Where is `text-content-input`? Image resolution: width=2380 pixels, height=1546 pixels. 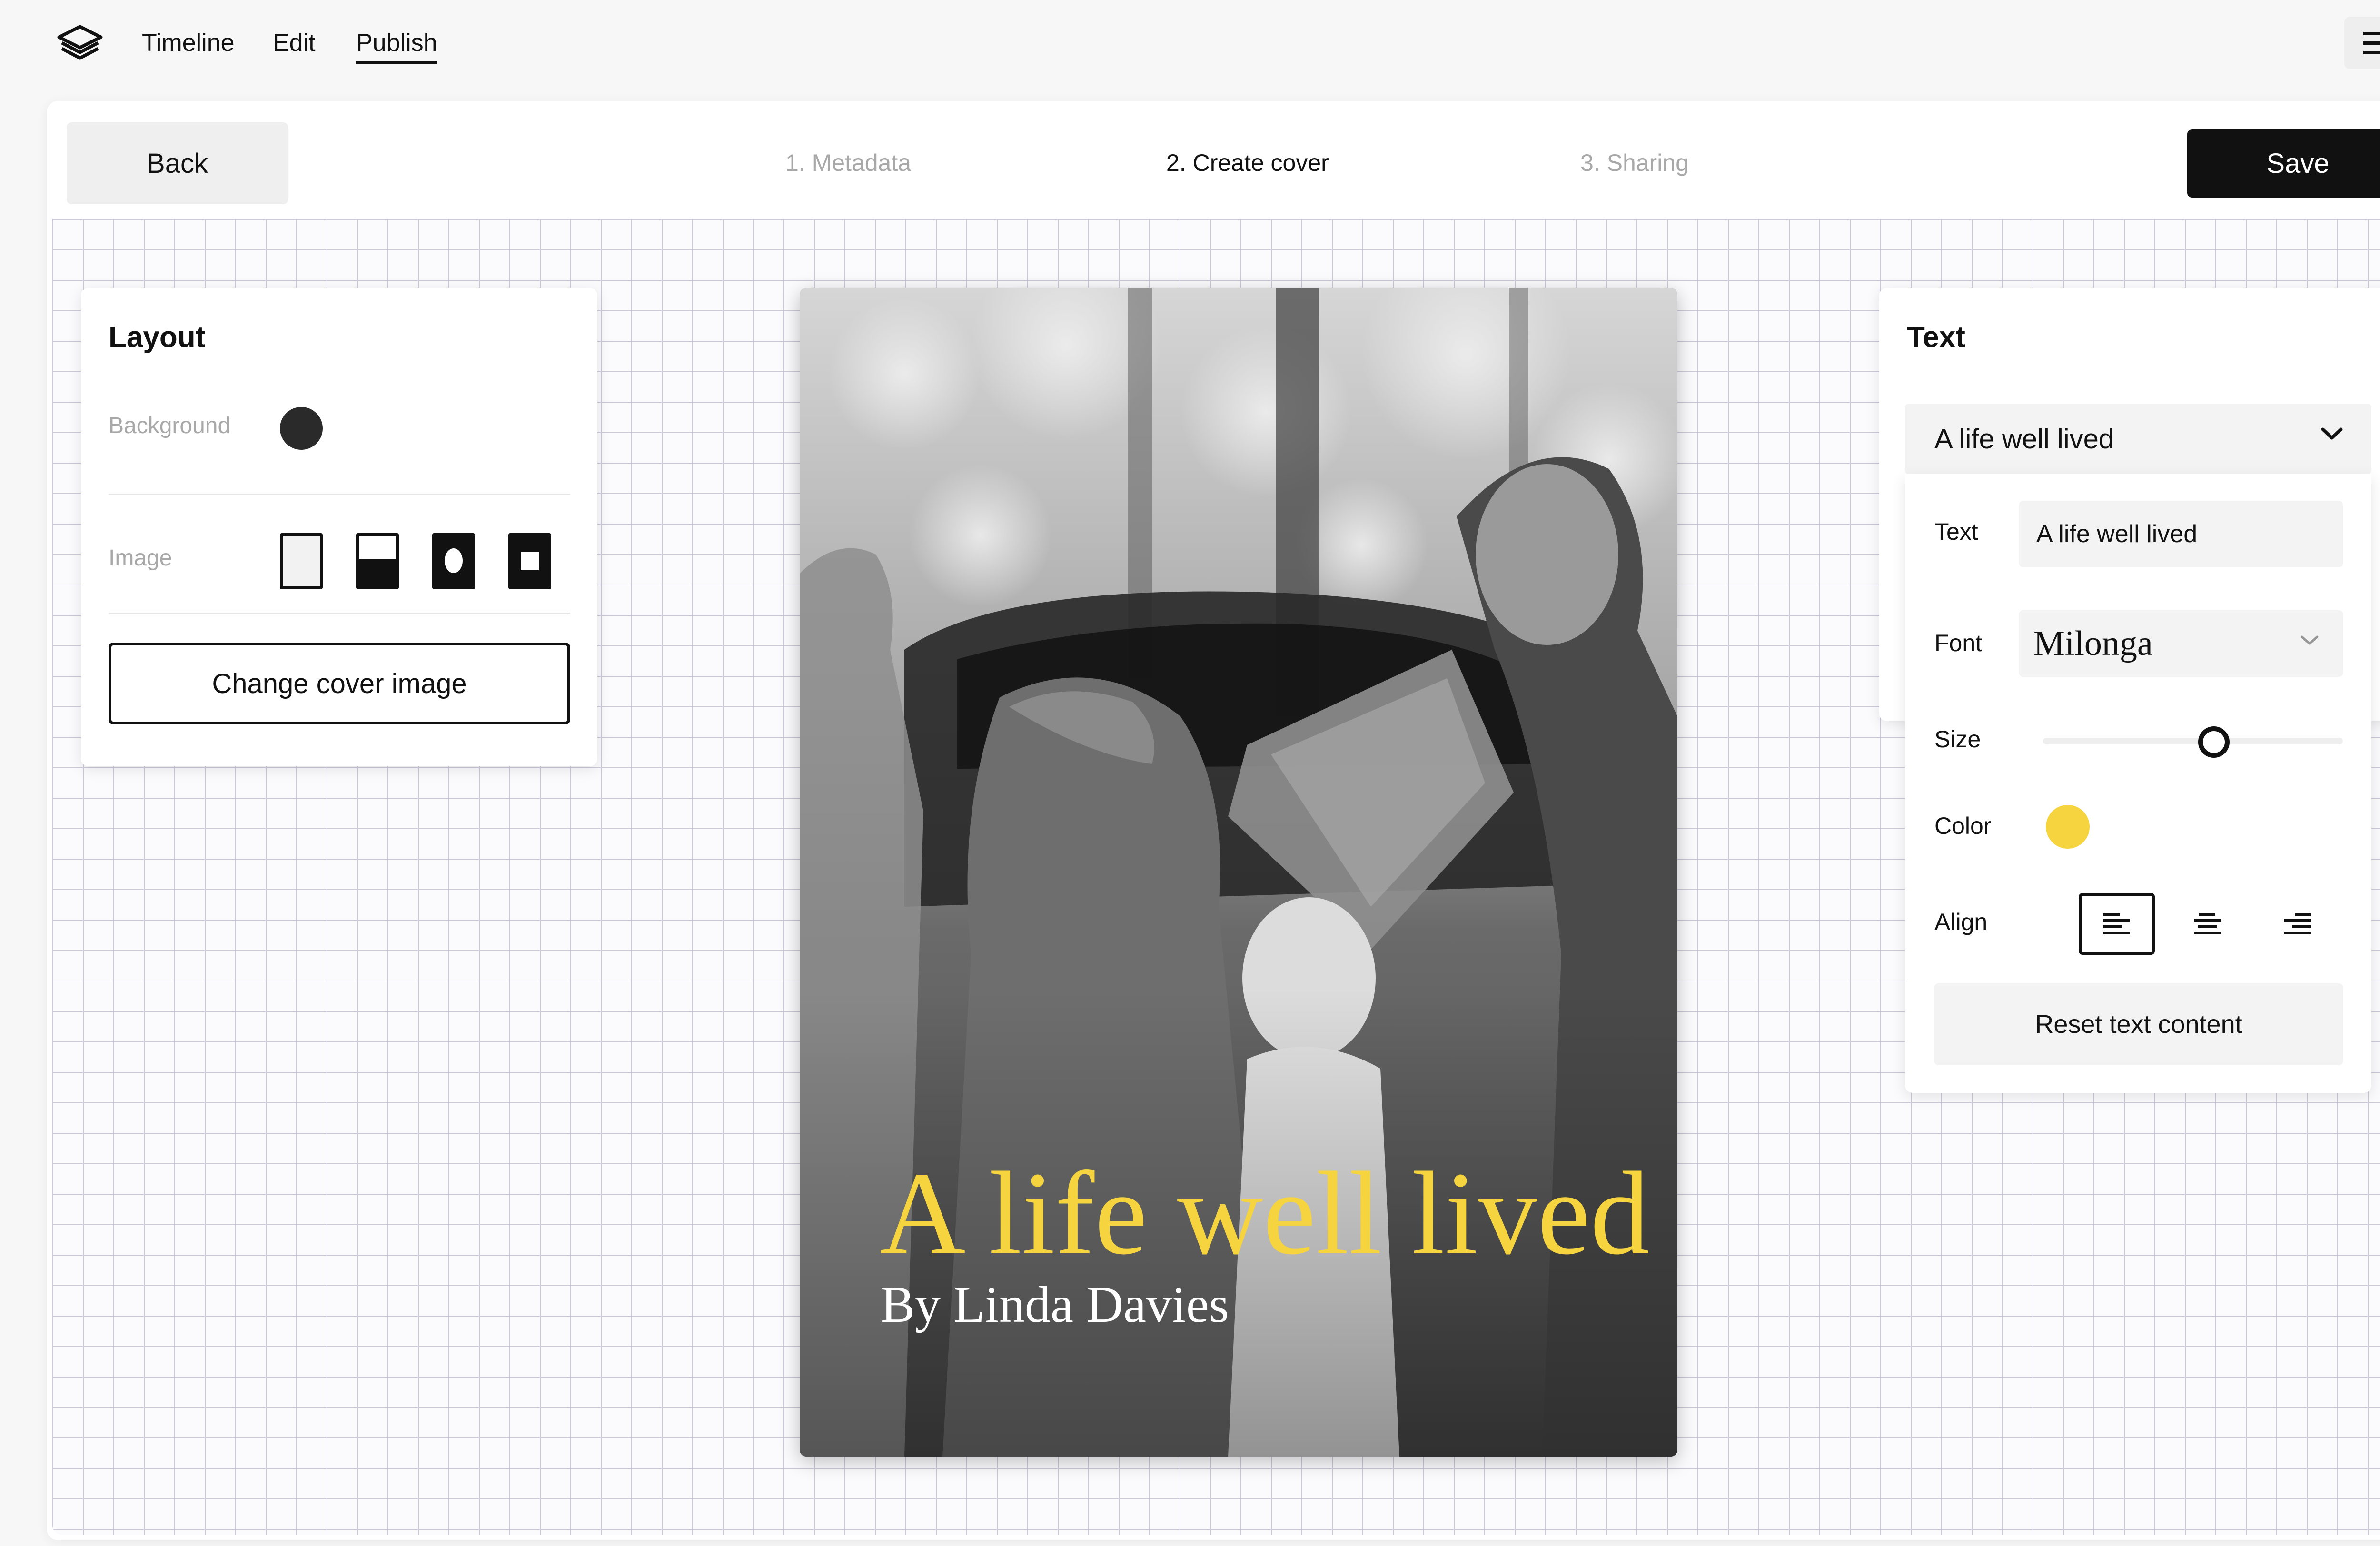 text-content-input is located at coordinates (2181, 534).